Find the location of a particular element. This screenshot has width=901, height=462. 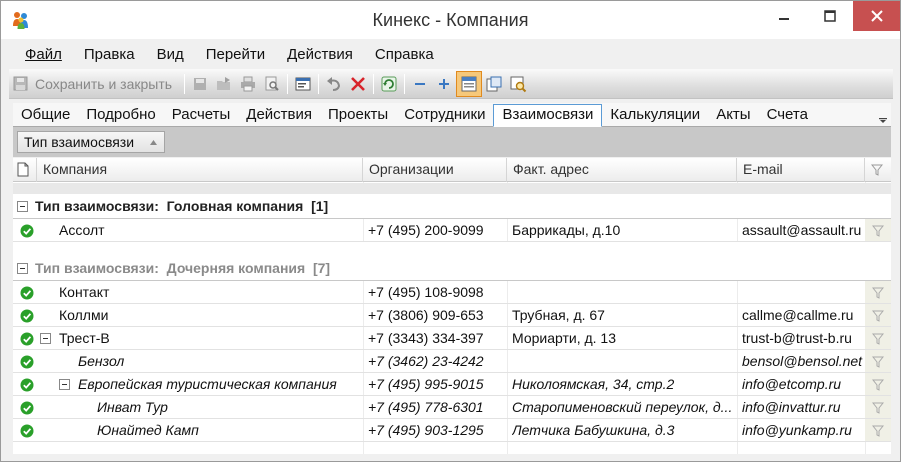

save-button is located at coordinates (200, 84).